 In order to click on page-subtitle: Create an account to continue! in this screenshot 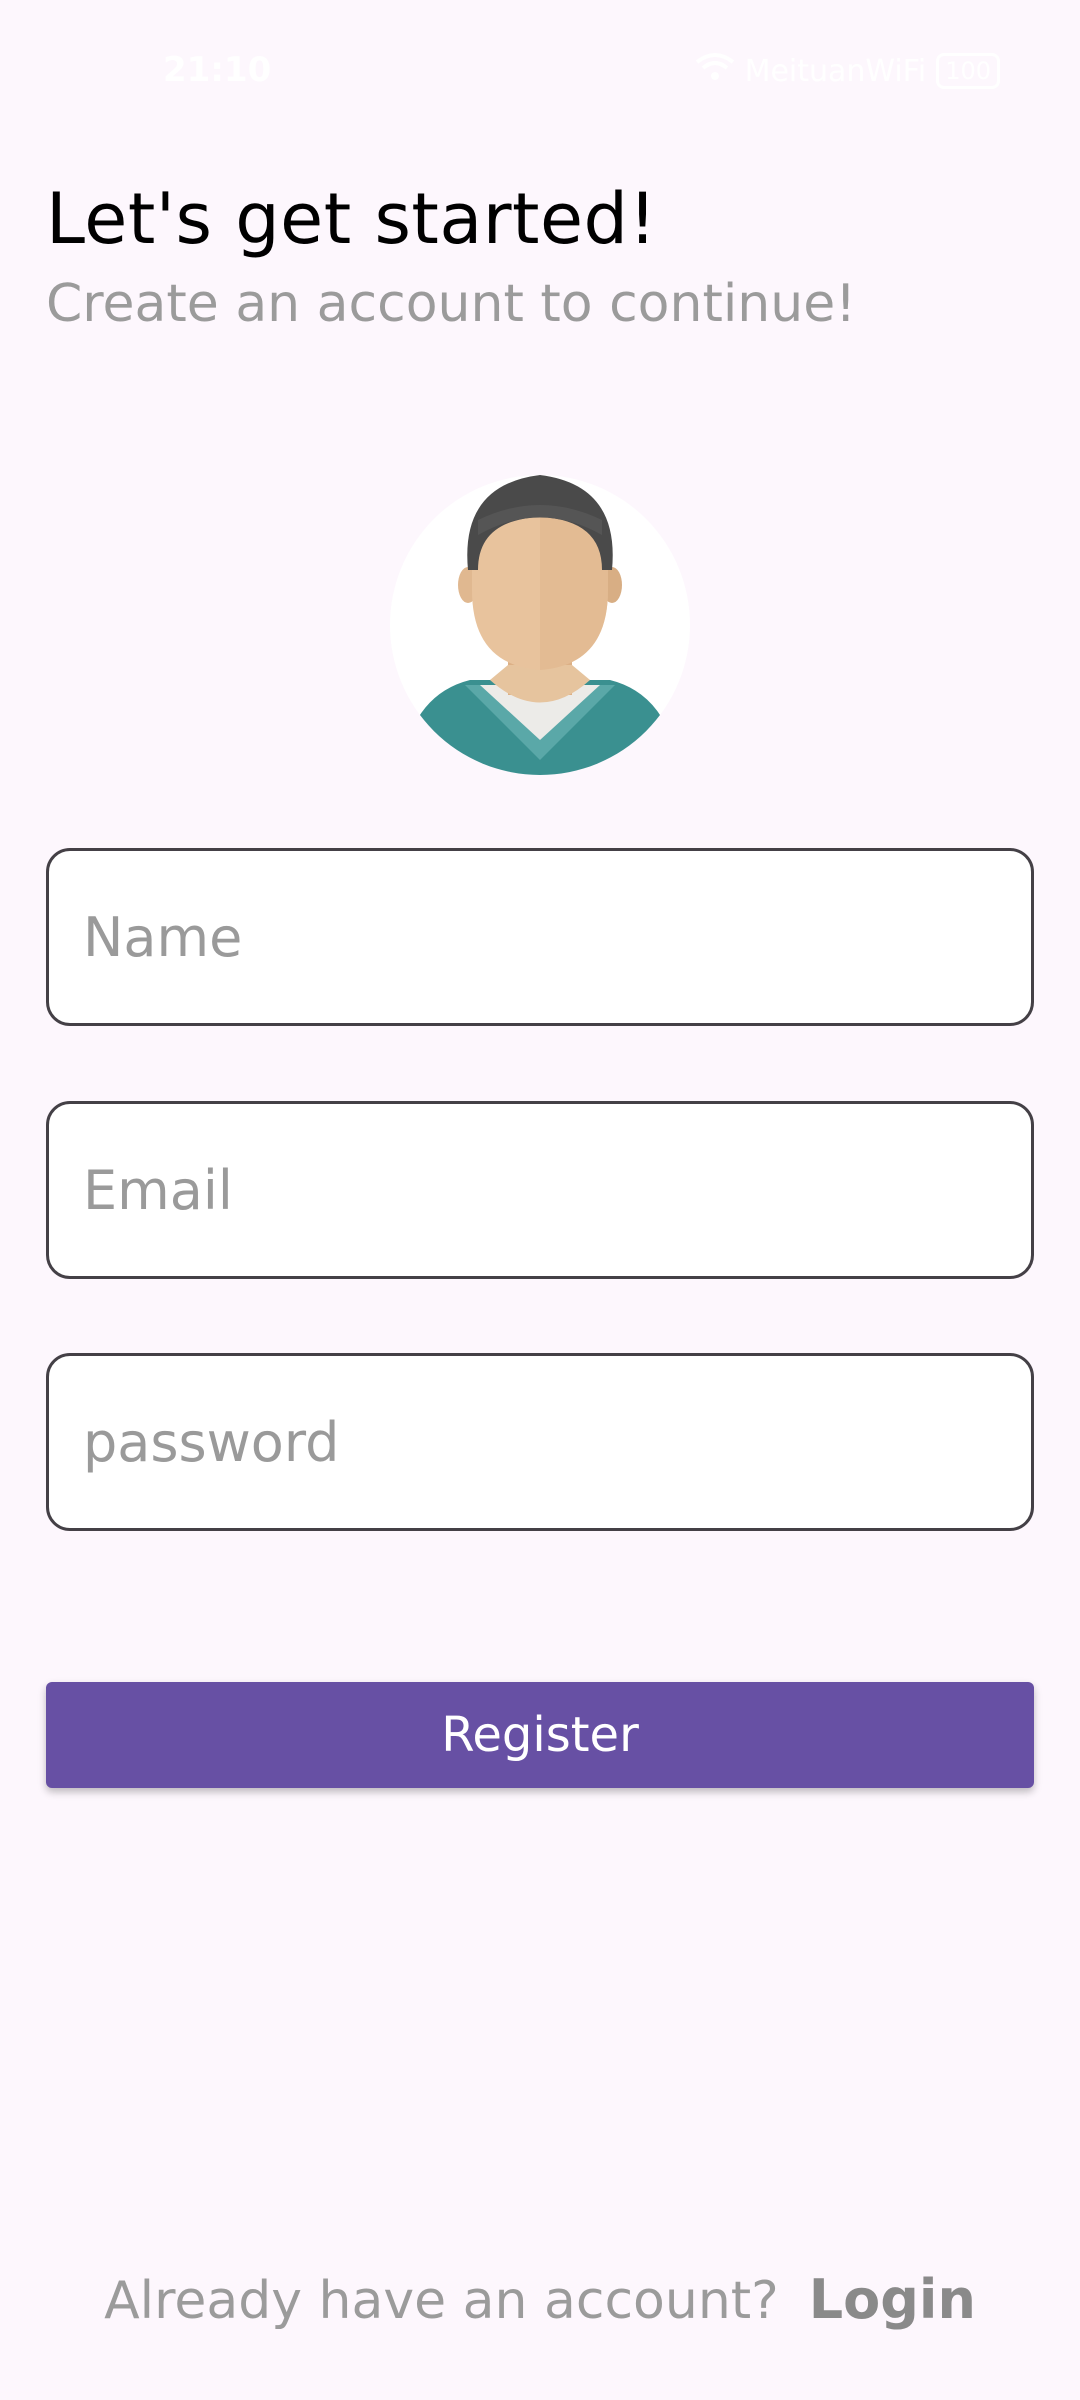, I will do `click(451, 304)`.